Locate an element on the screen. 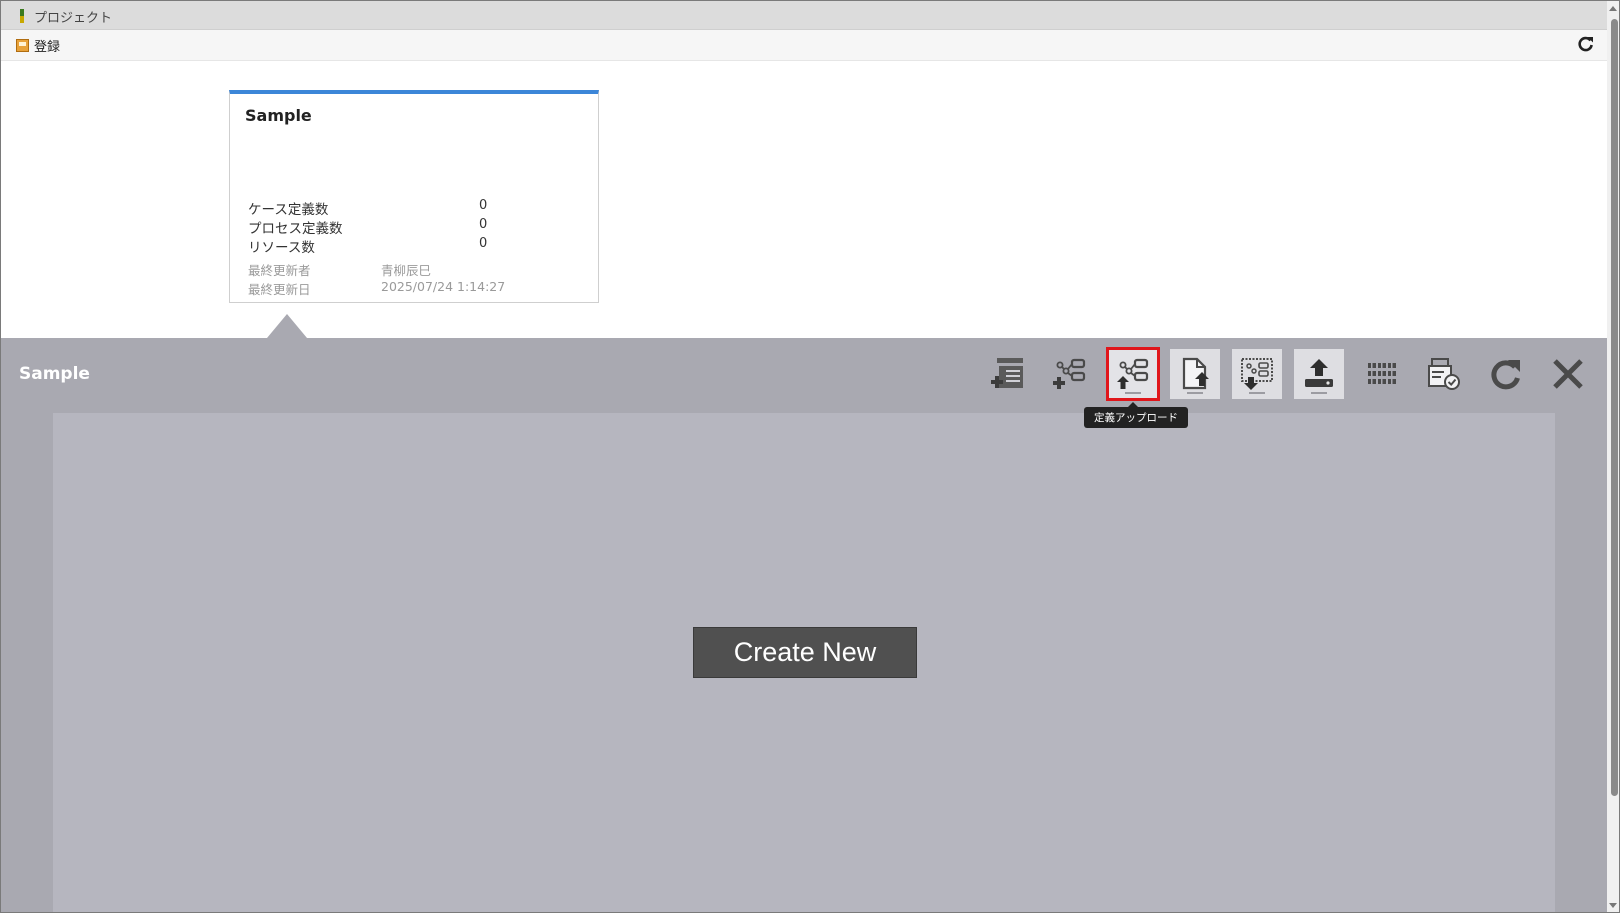 Image resolution: width=1620 pixels, height=913 pixels. vertical-scrollbar is located at coordinates (1613, 456).